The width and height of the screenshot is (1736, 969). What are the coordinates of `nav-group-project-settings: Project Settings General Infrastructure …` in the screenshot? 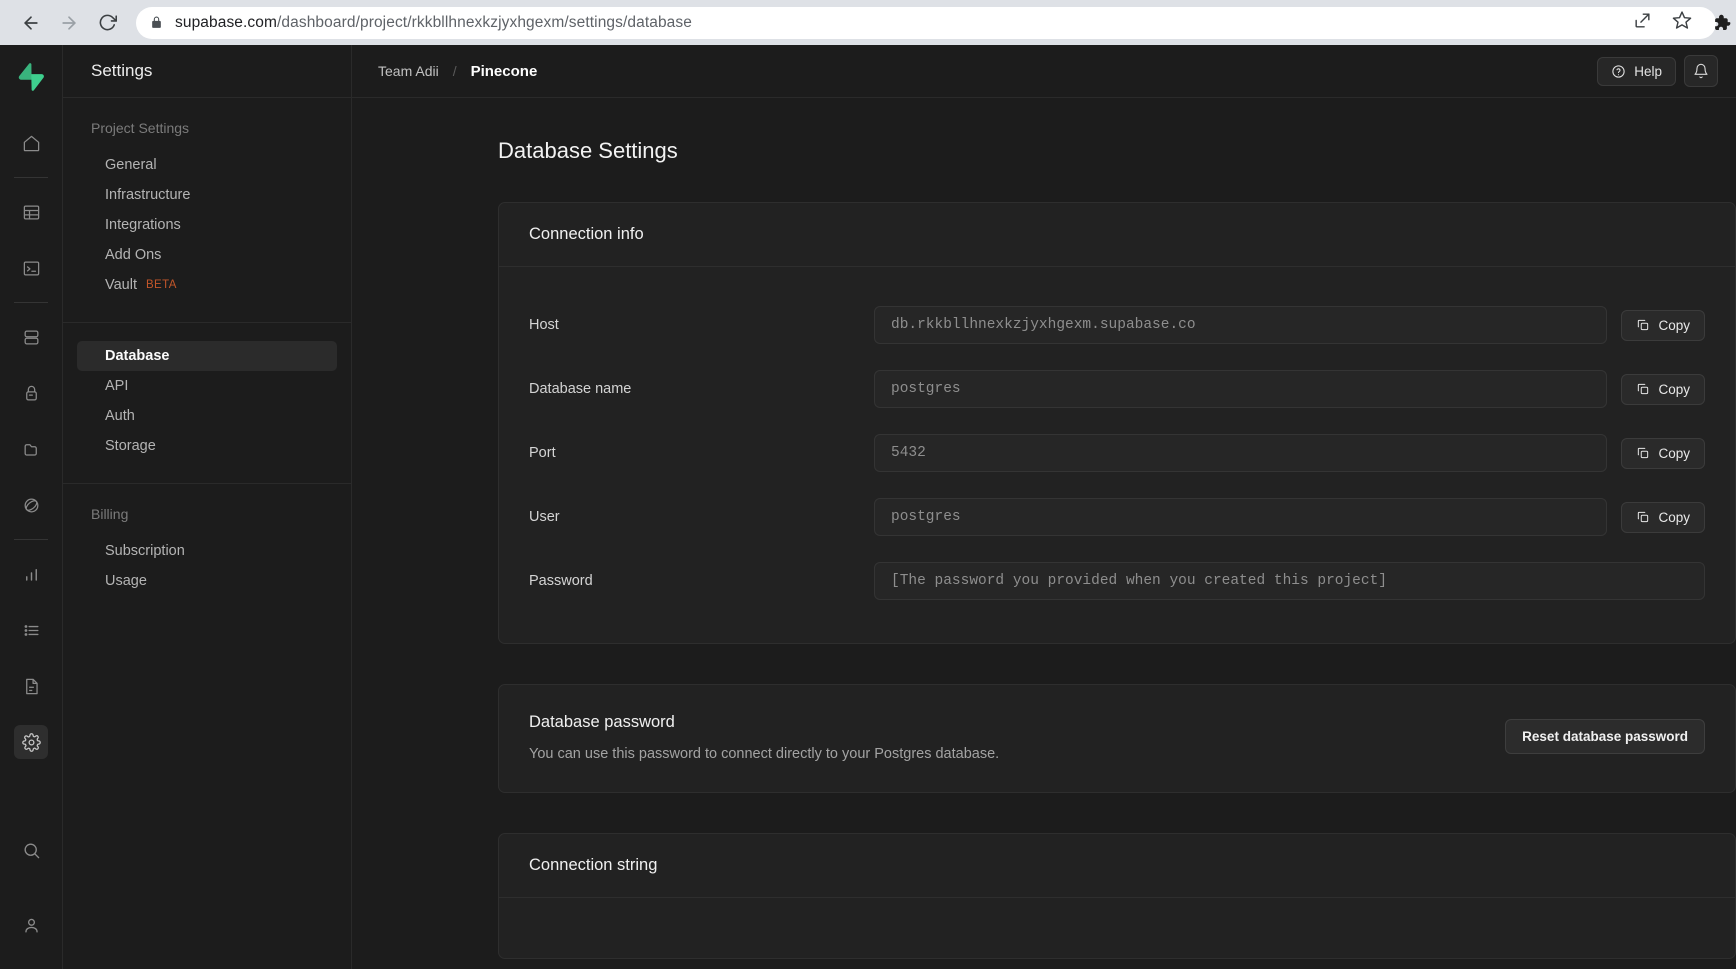 It's located at (207, 210).